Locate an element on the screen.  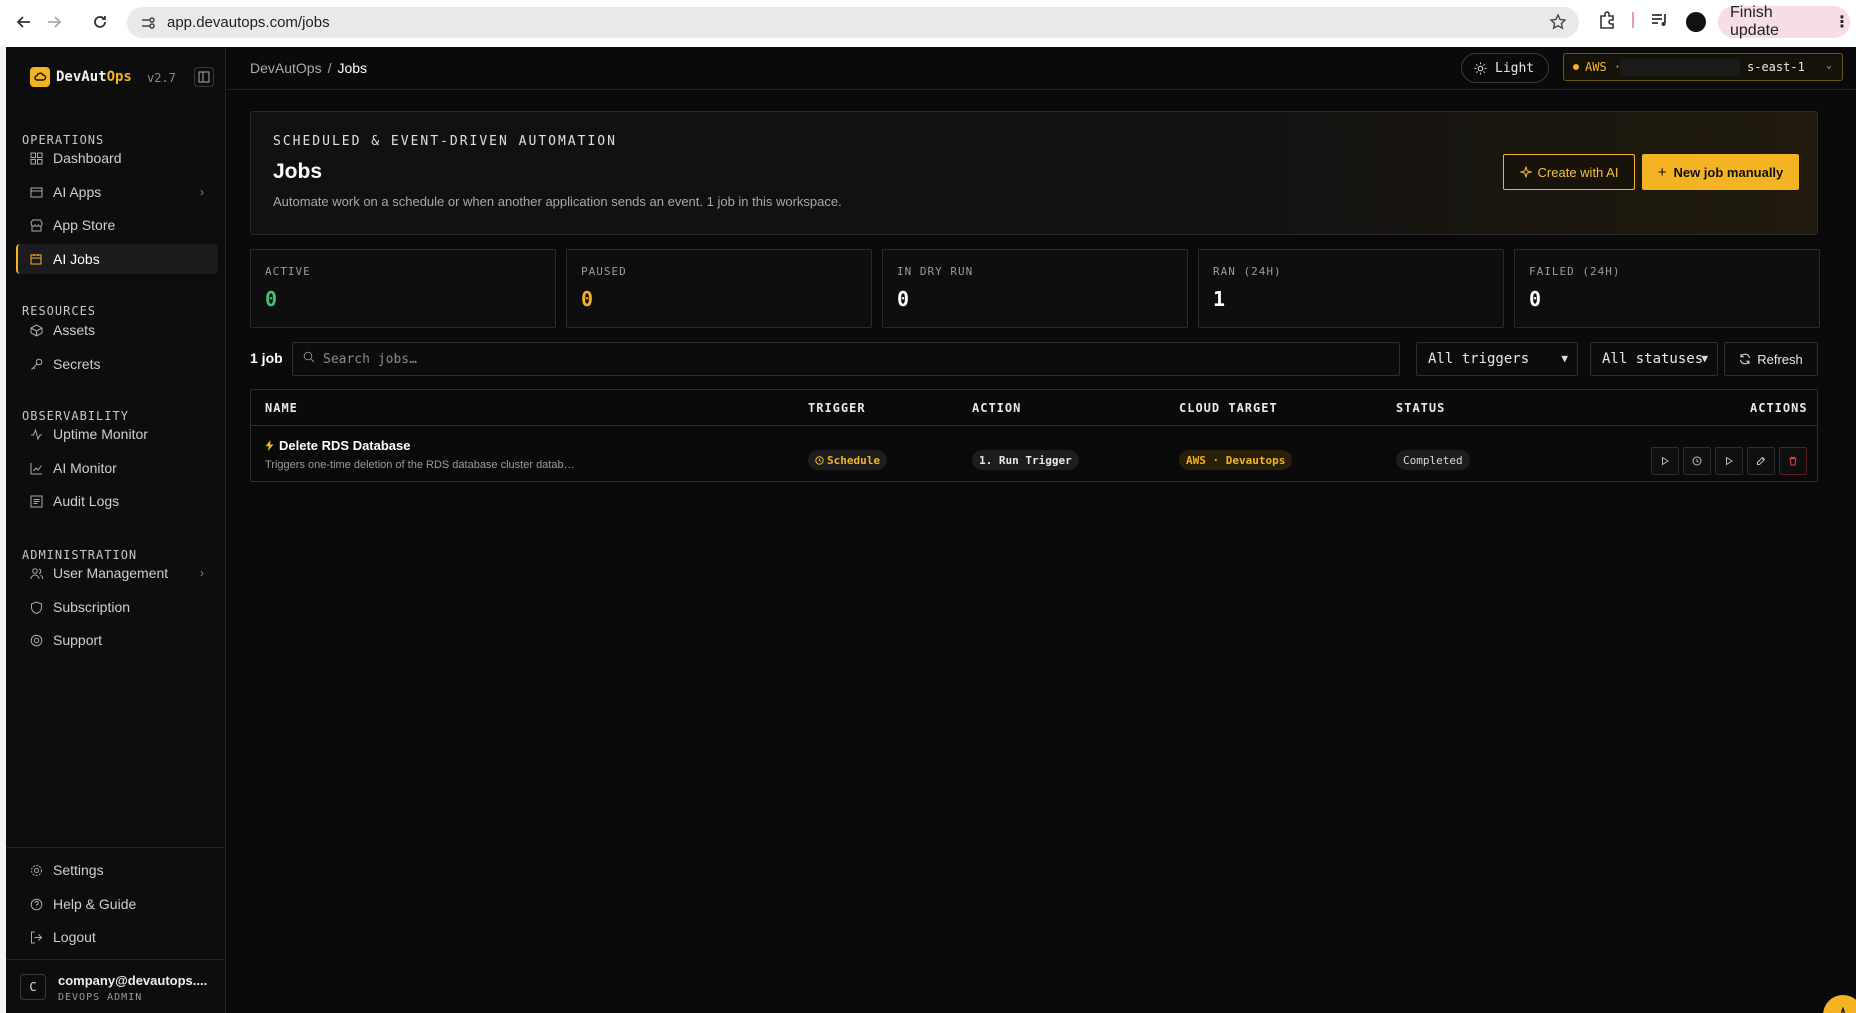
column-header-status: STATUS is located at coordinates (1420, 408).